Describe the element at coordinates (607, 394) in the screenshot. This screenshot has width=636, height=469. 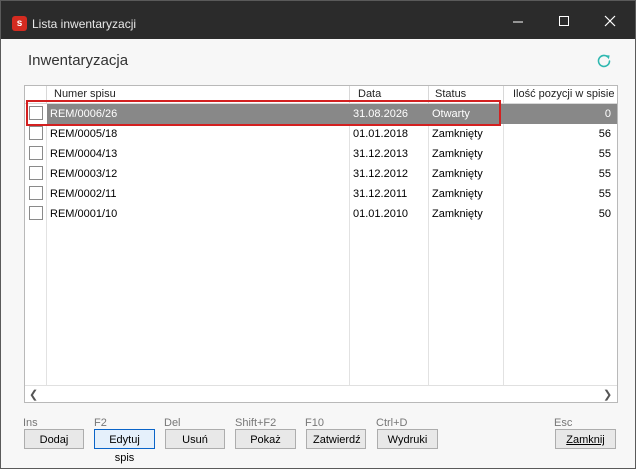
I see `chevron-right-icon: ❯` at that location.